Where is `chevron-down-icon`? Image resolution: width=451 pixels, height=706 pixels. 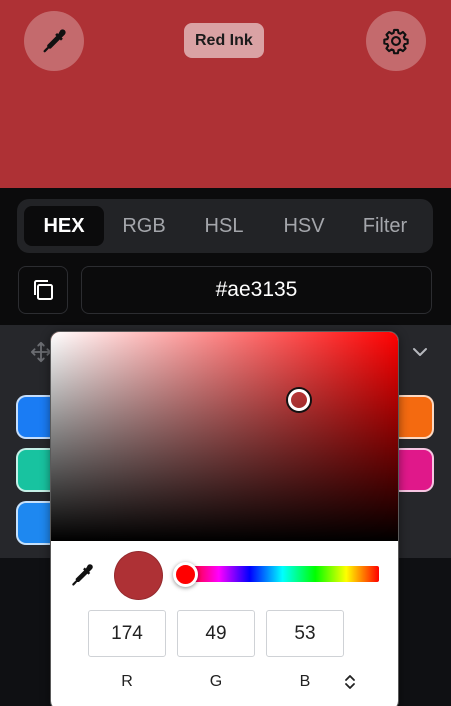
chevron-down-icon is located at coordinates (420, 352).